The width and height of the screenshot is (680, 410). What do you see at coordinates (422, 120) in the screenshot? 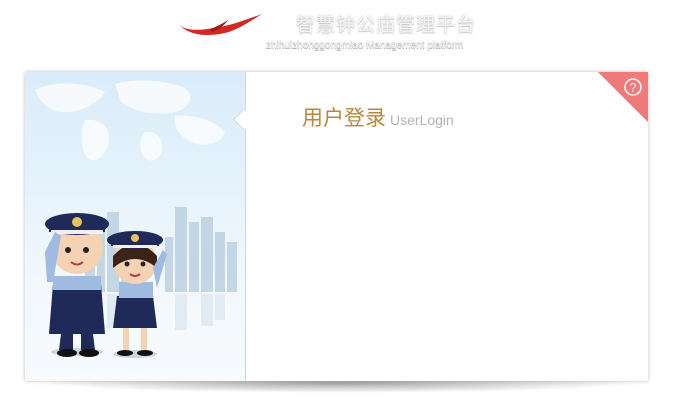
I see `login-title-en: UserLogin` at bounding box center [422, 120].